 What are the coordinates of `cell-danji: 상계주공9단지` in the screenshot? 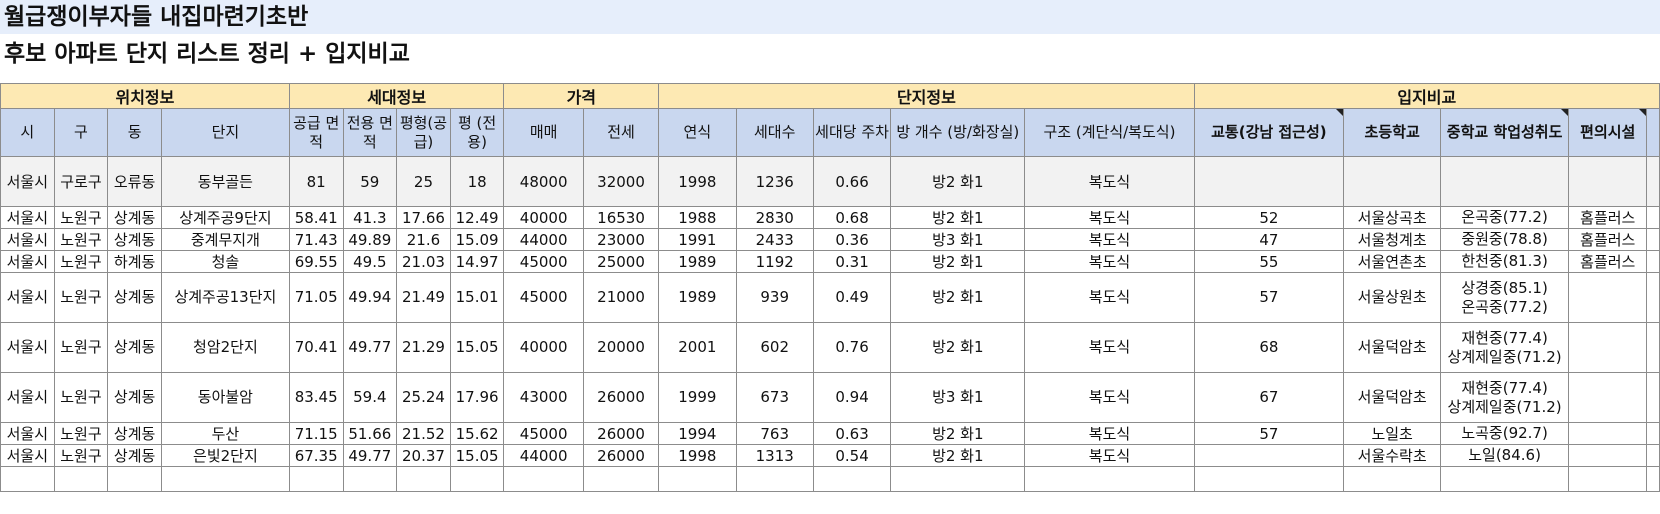 It's located at (225, 217).